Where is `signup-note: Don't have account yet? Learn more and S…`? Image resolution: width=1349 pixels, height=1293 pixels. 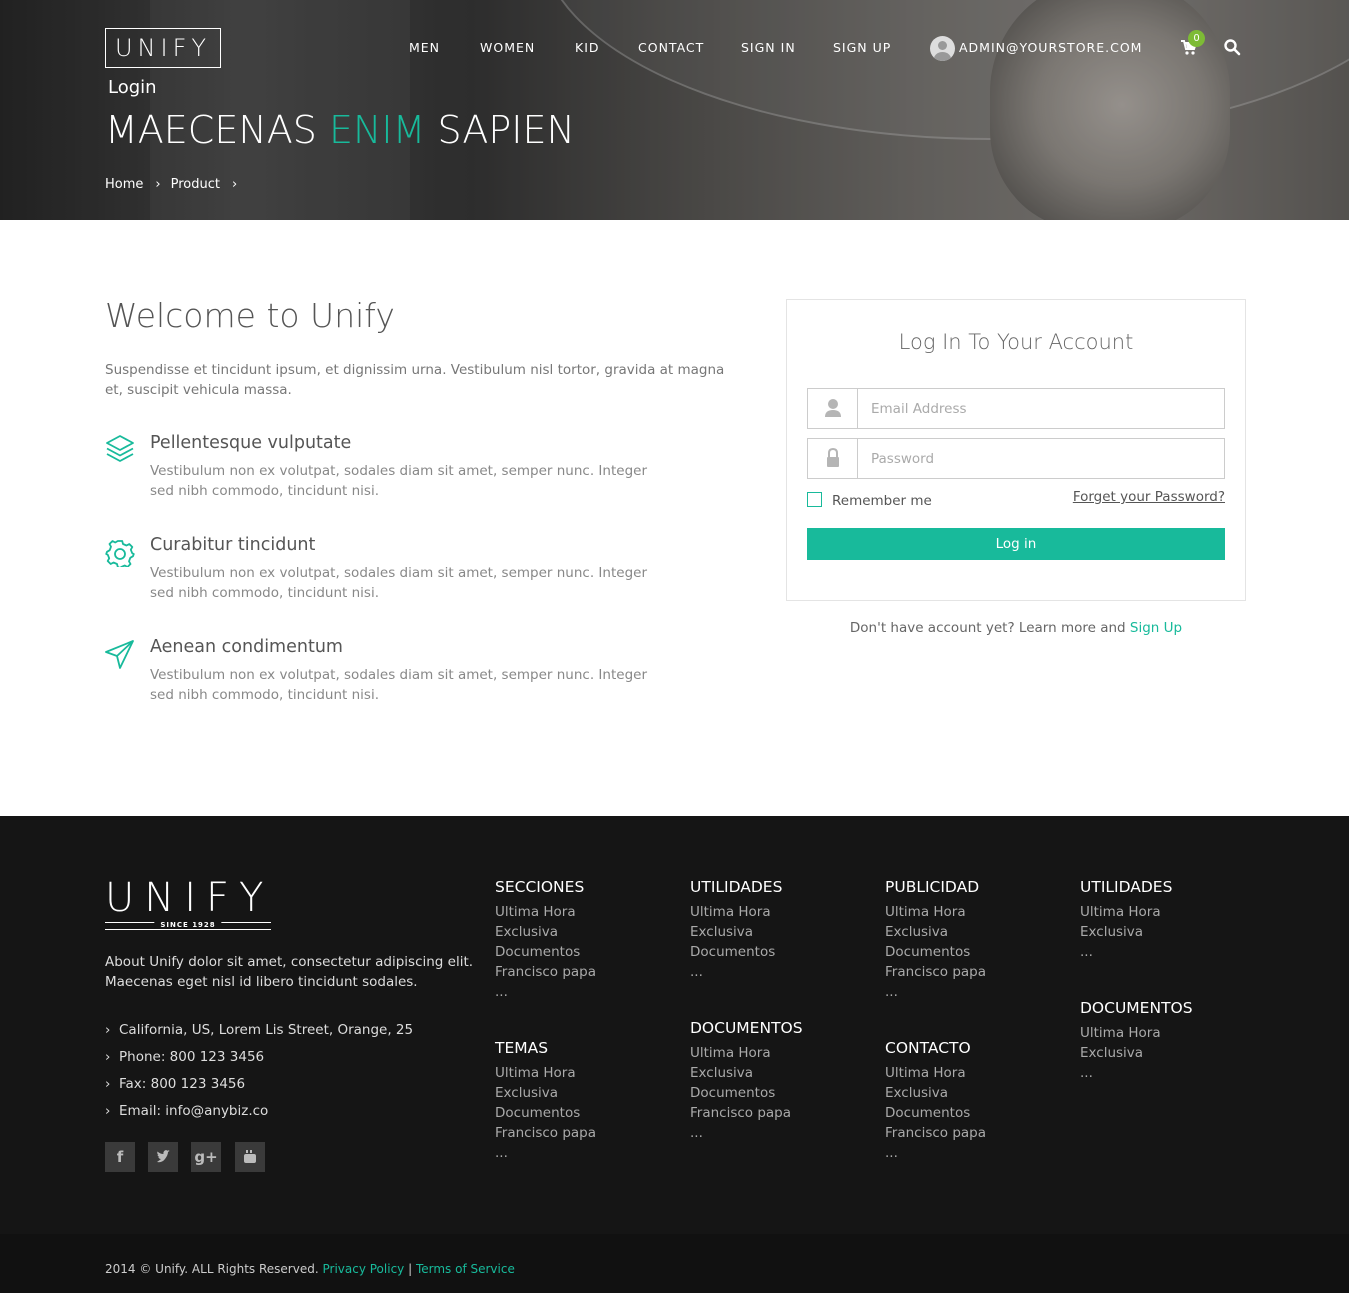
signup-note: Don't have account yet? Learn more and S… is located at coordinates (1016, 628).